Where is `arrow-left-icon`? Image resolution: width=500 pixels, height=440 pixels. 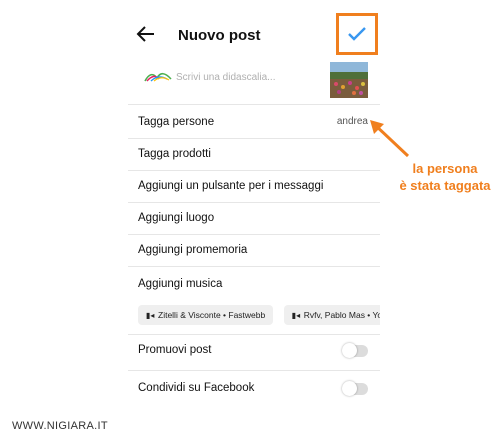 arrow-left-icon is located at coordinates (145, 34).